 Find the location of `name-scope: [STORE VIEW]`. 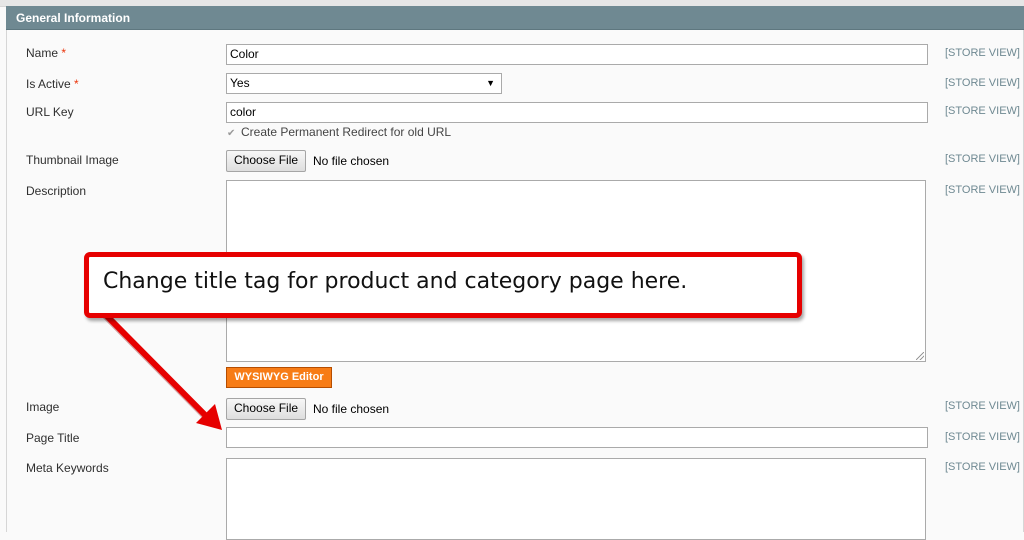

name-scope: [STORE VIEW] is located at coordinates (982, 53).